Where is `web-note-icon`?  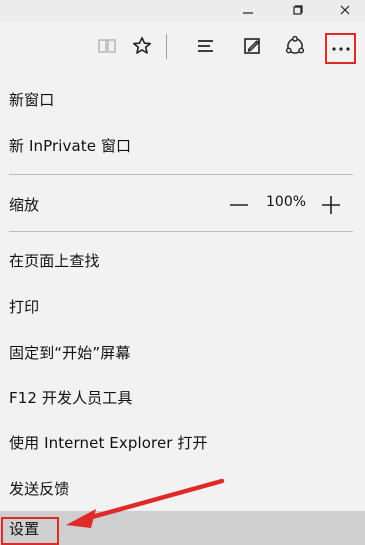 web-note-icon is located at coordinates (252, 46).